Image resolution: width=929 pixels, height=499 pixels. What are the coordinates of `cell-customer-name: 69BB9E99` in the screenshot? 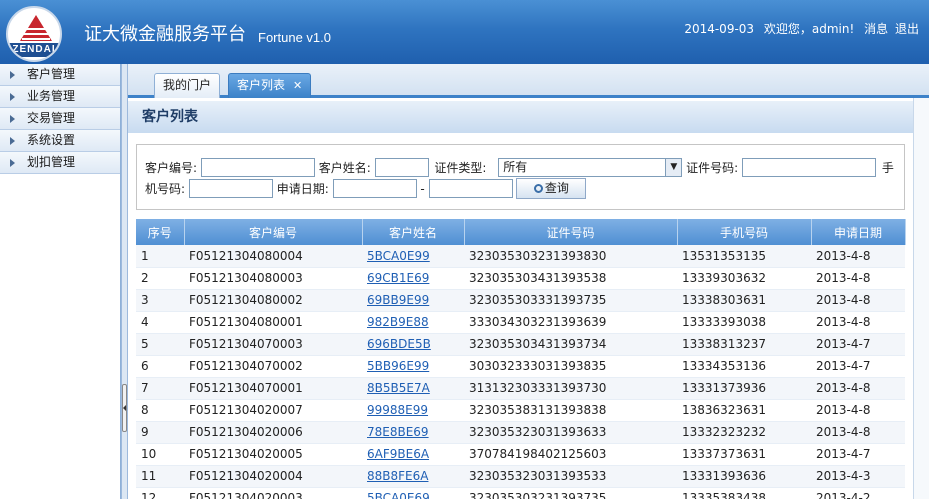 It's located at (413, 300).